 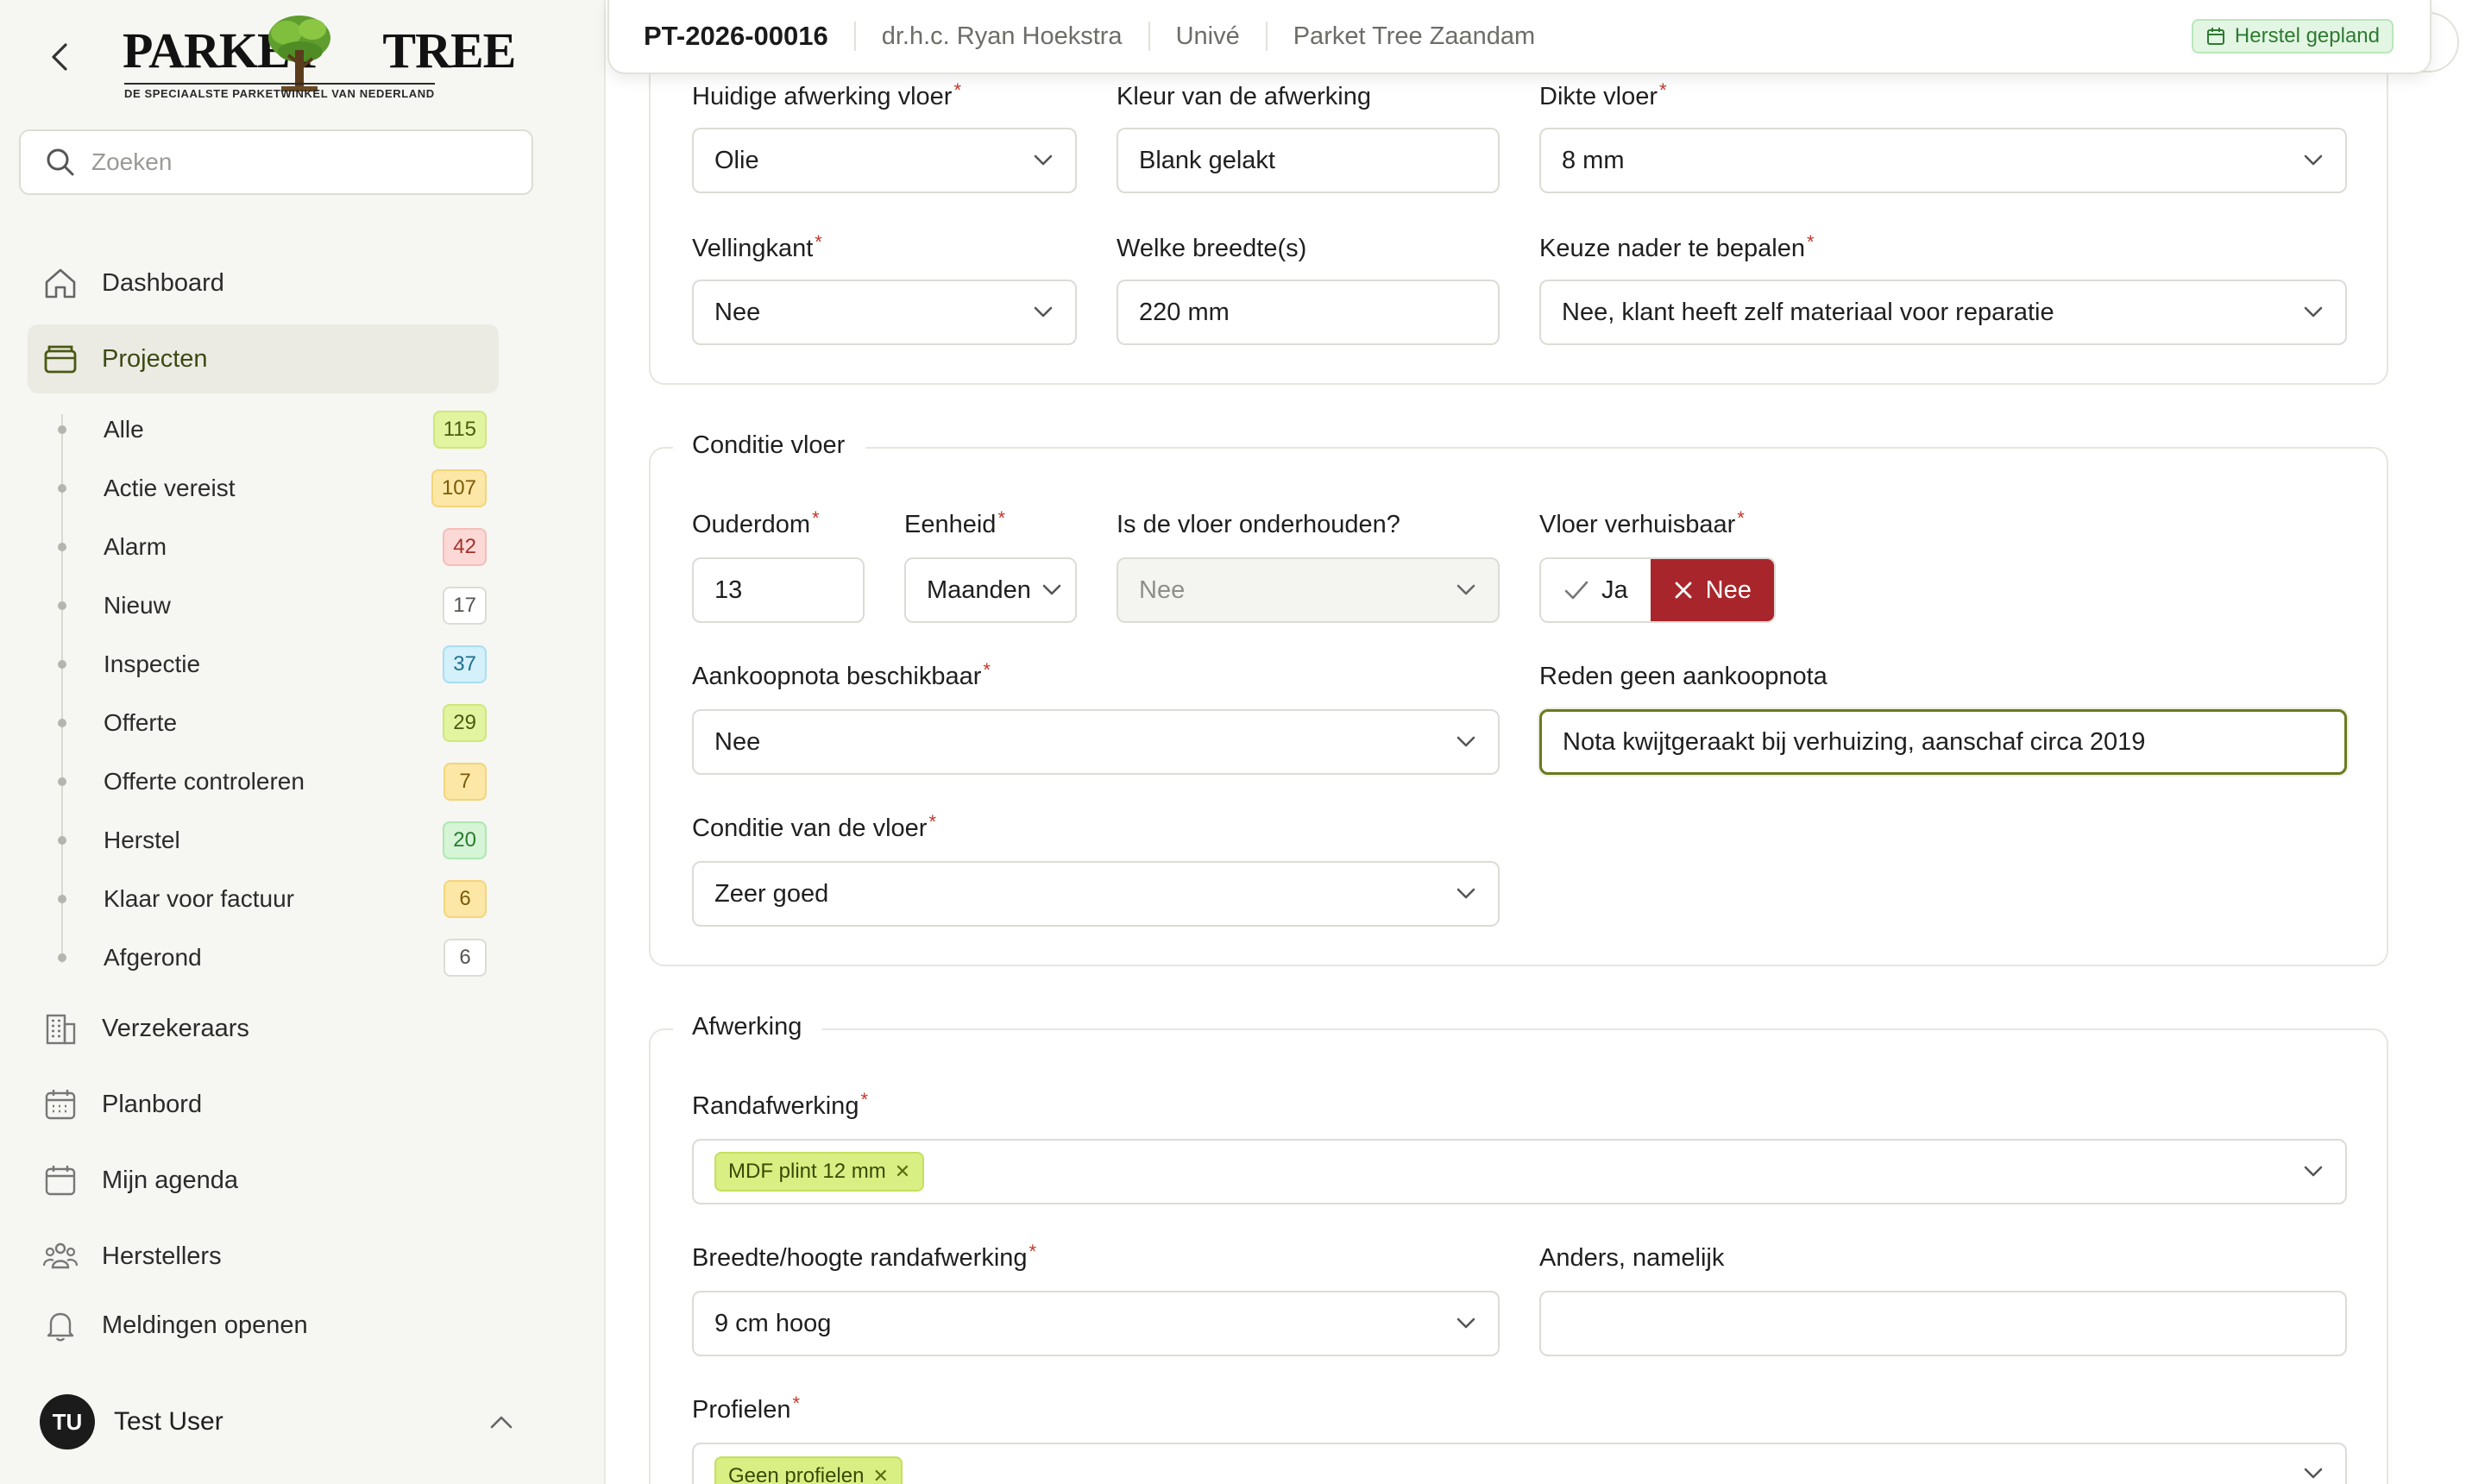 I want to click on status-badge: Herstel gepland, so click(x=2292, y=36).